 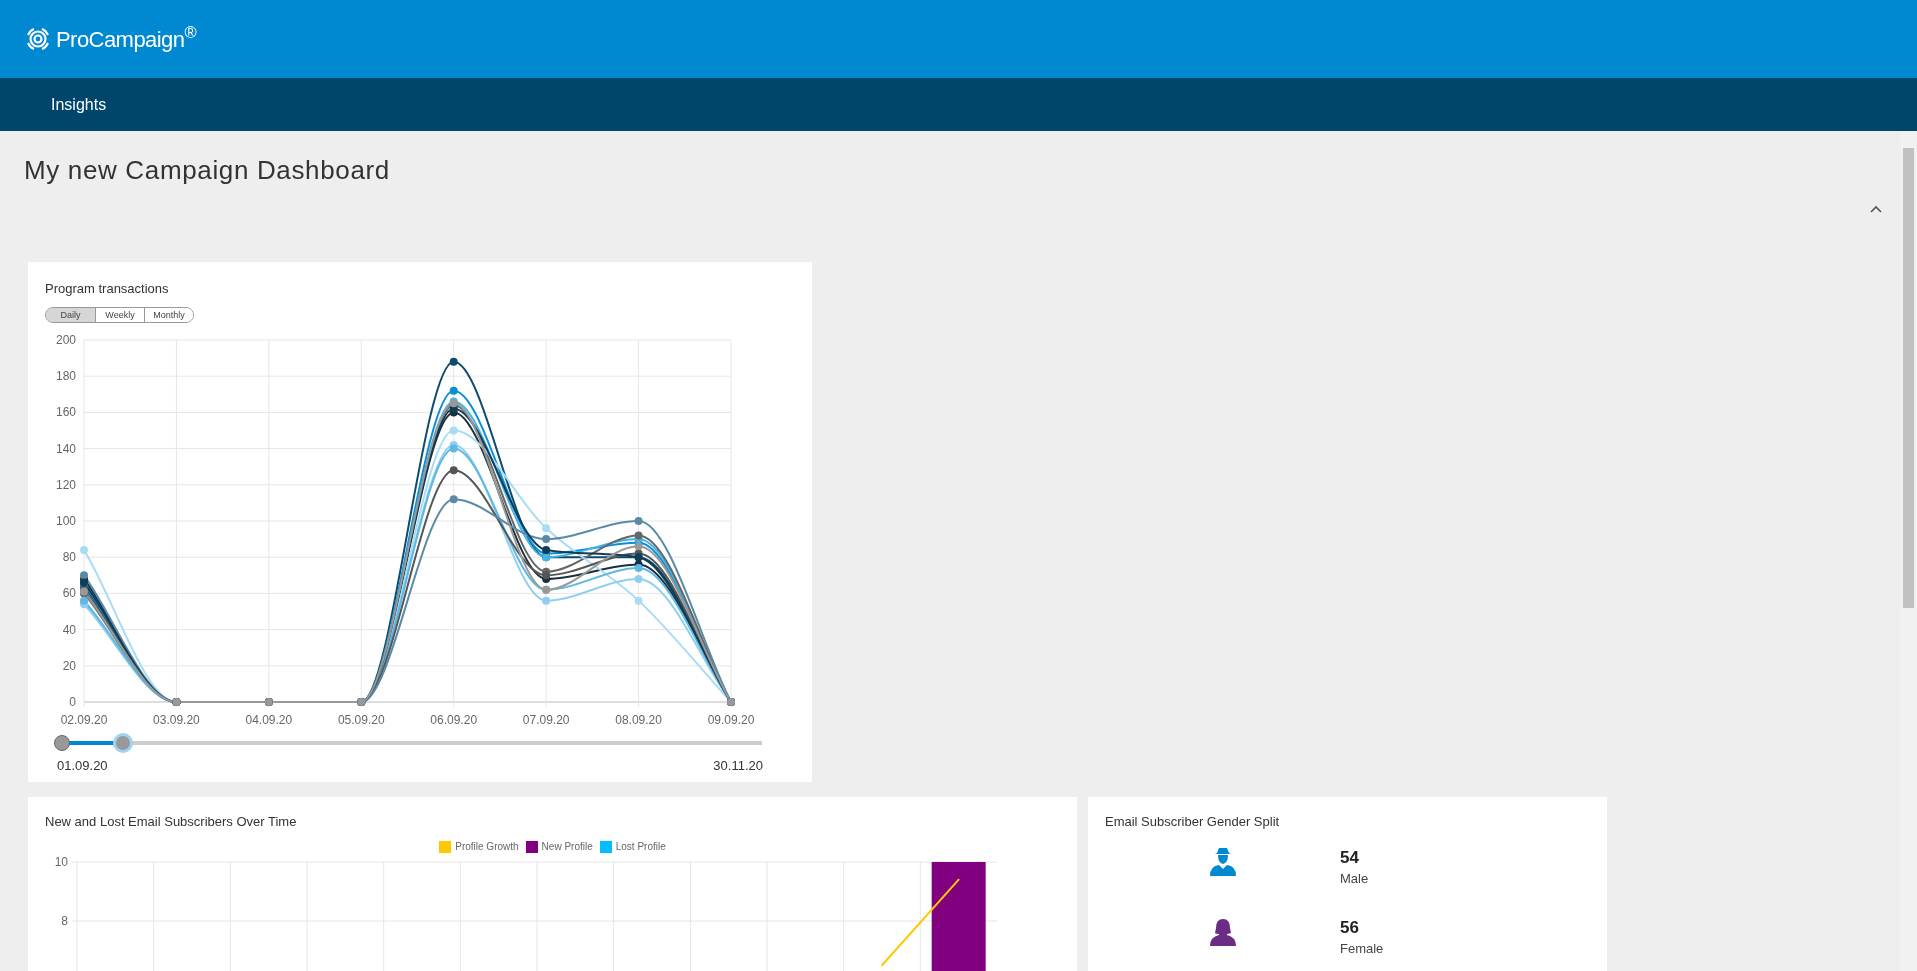 I want to click on axis-label: 04.09.20, so click(x=269, y=720).